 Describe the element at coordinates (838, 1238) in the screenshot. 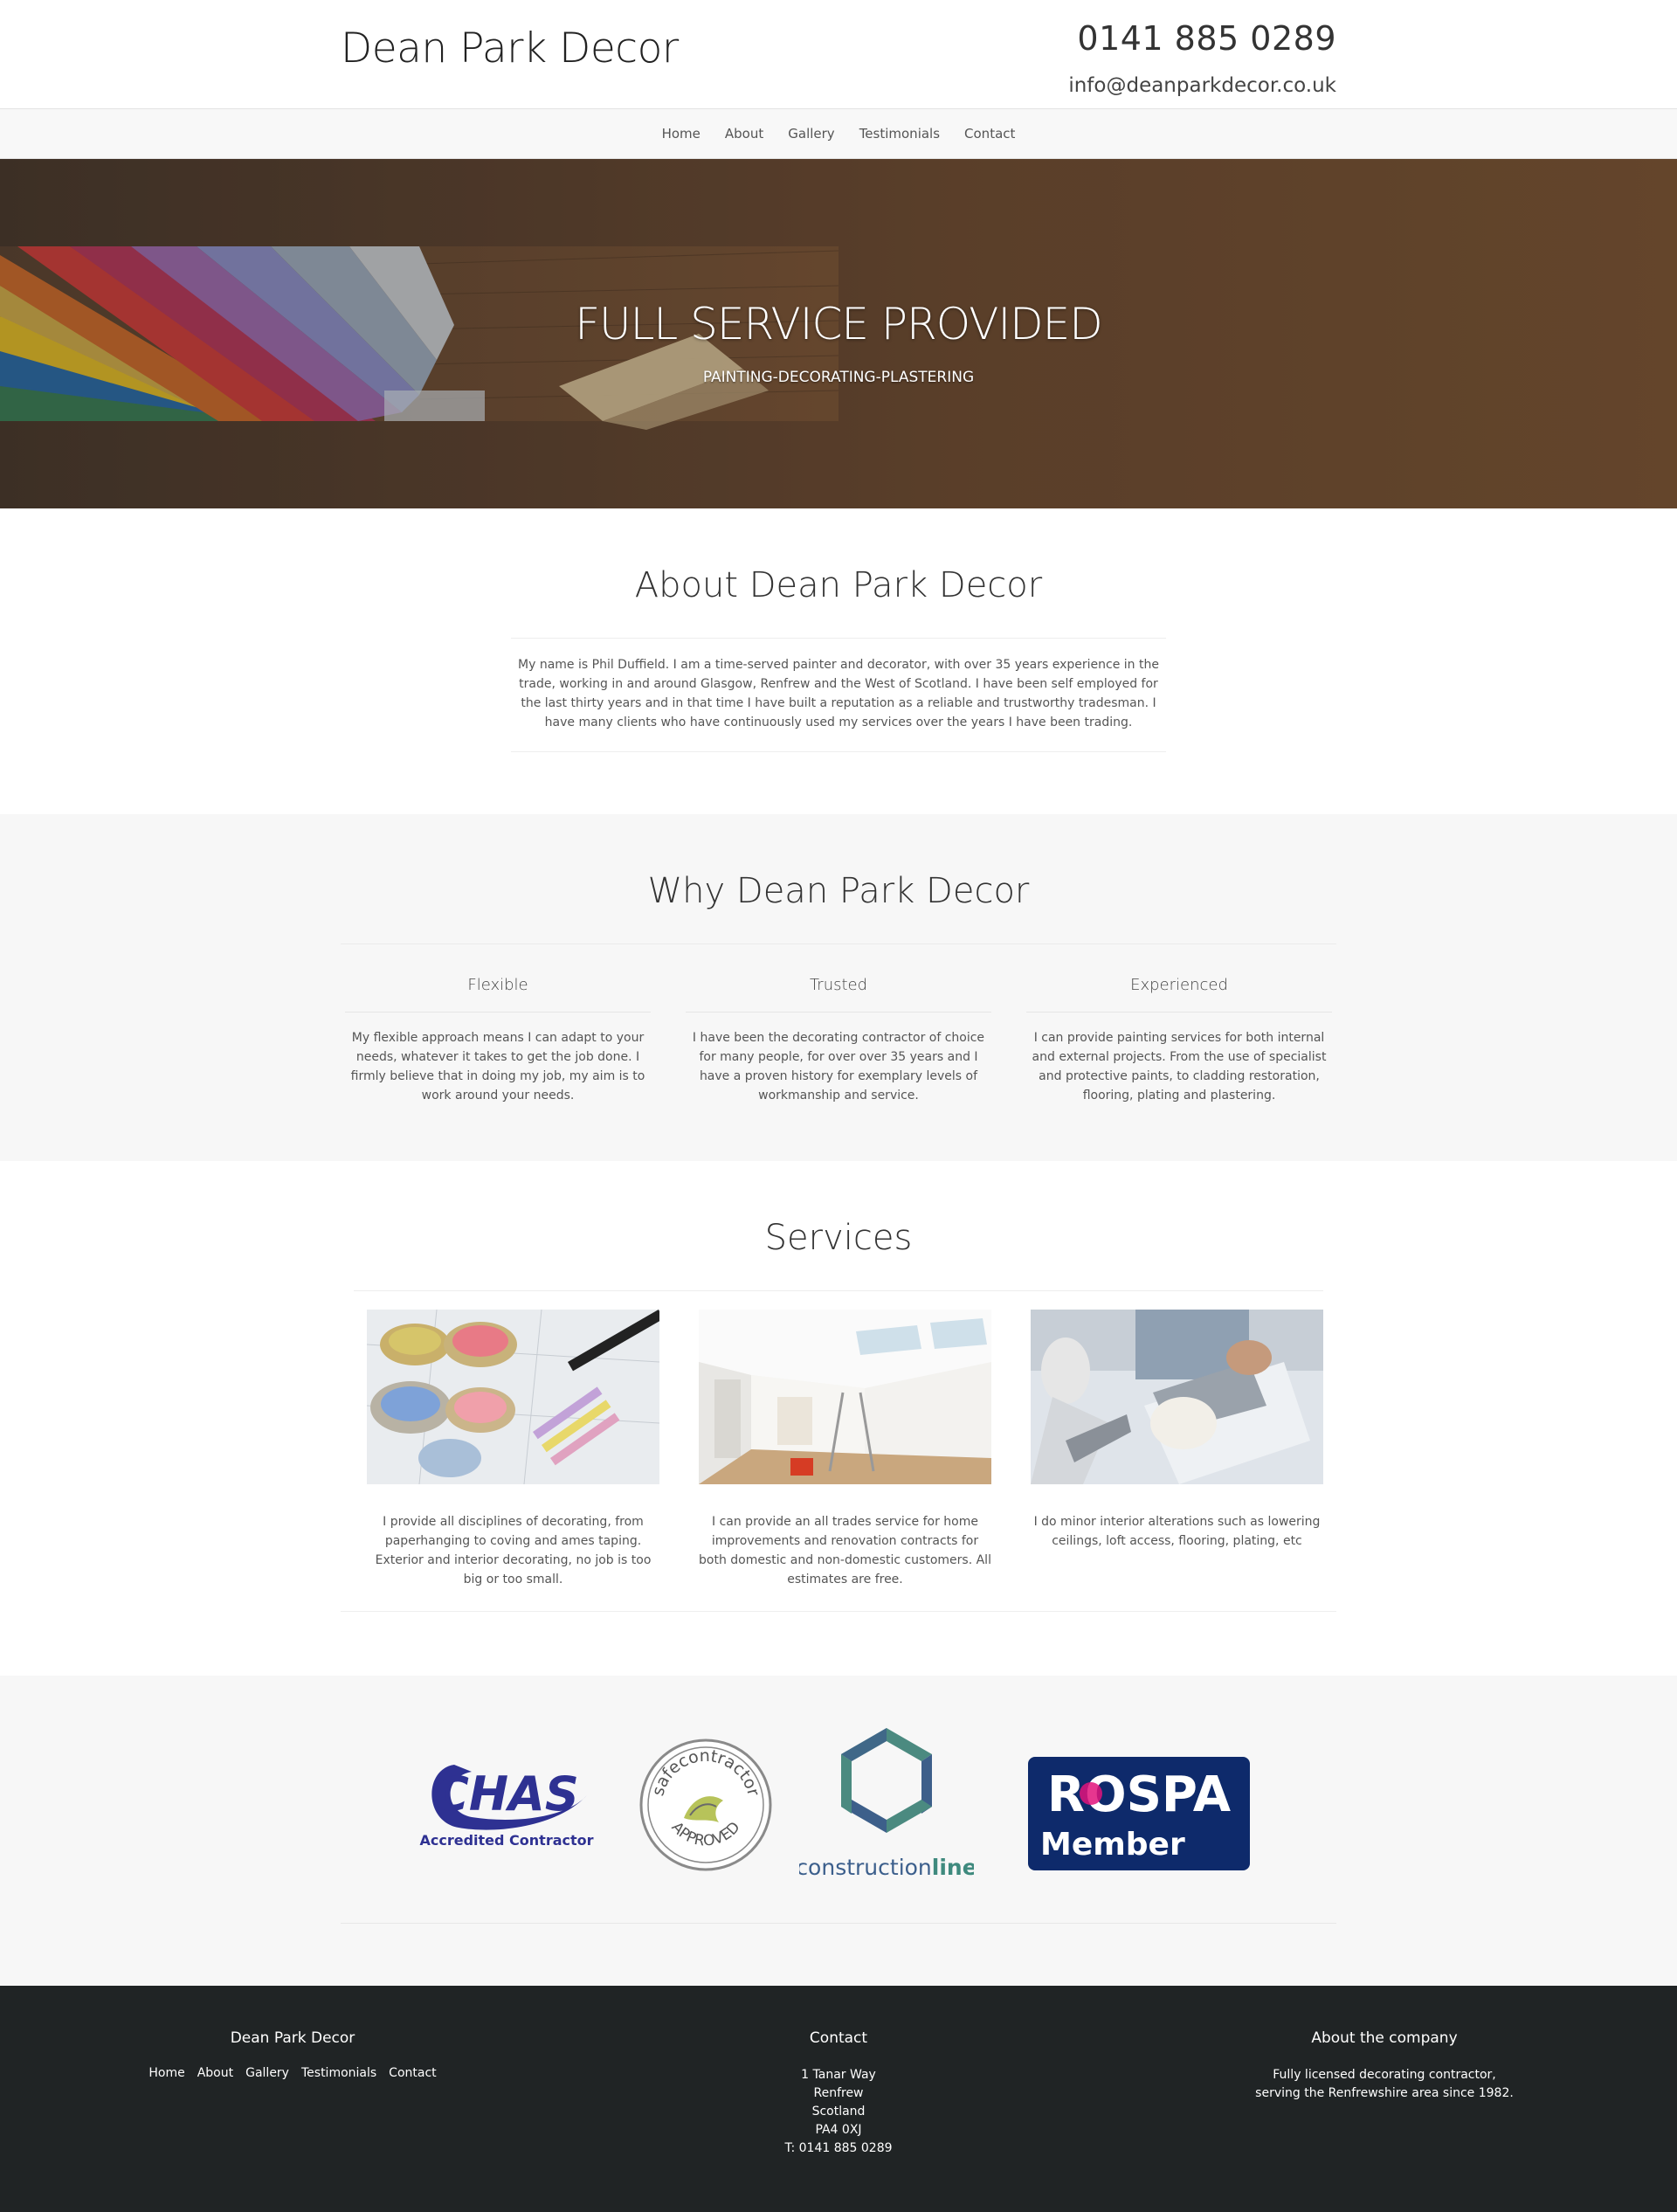

I see `services-title: Services` at that location.